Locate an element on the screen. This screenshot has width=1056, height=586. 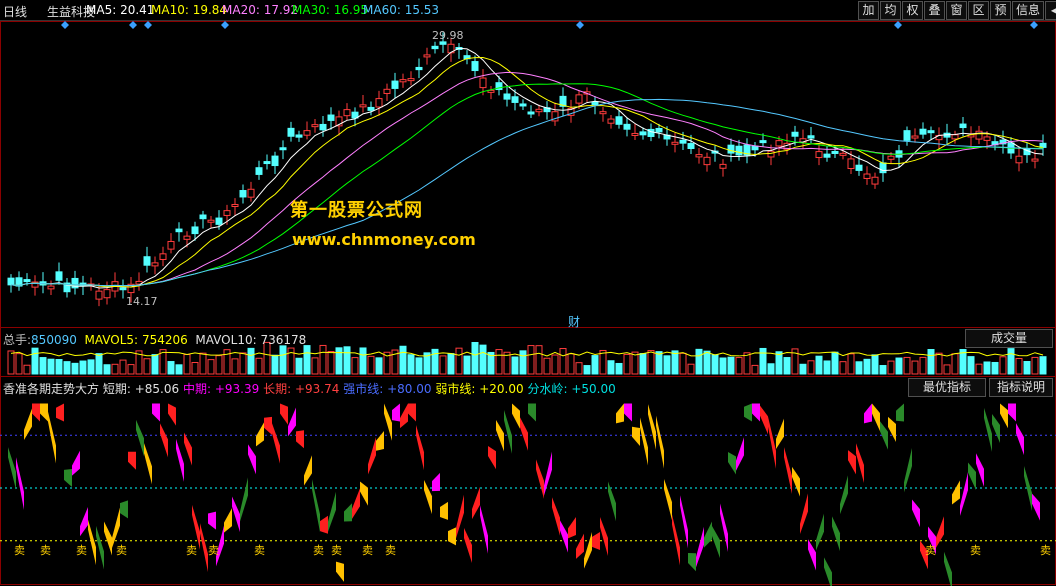
strong-market-label: 强市线: +80.00 is located at coordinates (387, 389).